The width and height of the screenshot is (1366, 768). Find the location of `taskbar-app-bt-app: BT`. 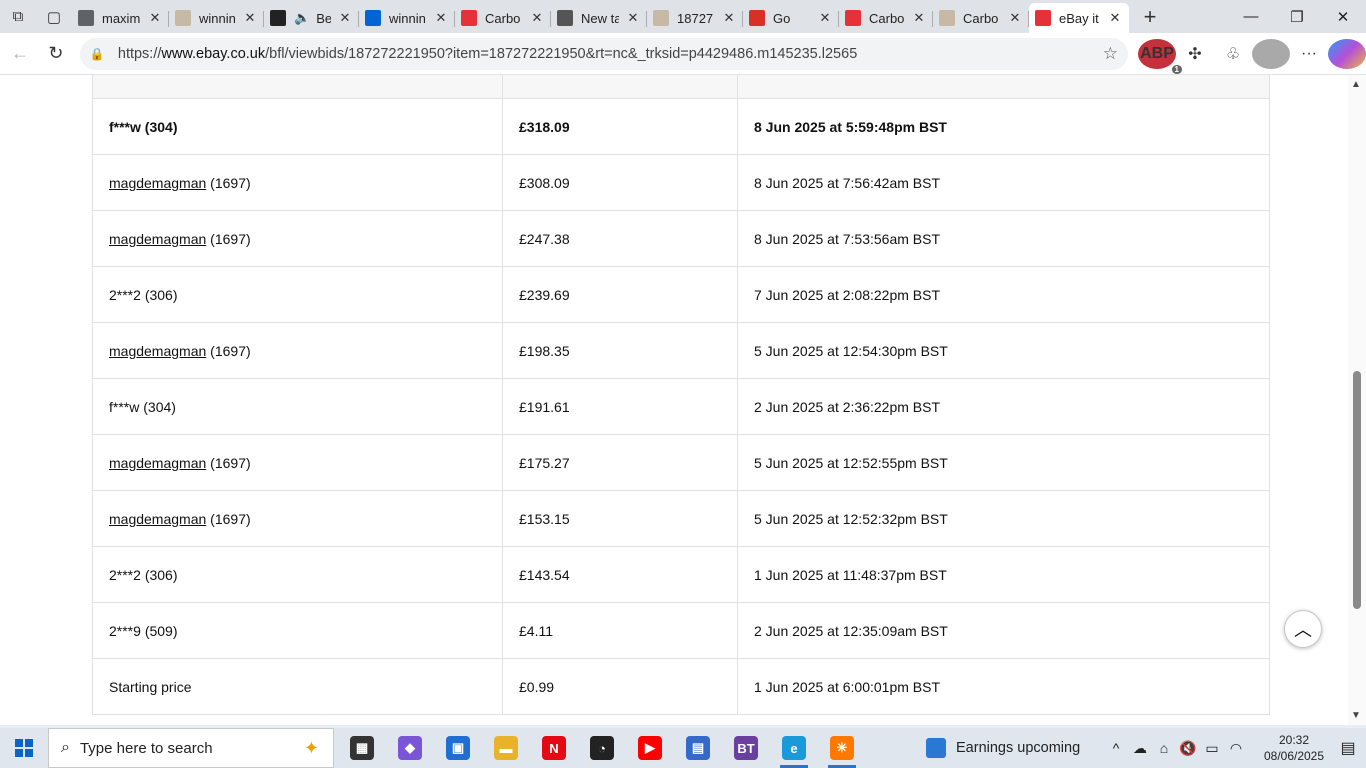

taskbar-app-bt-app: BT is located at coordinates (746, 748).